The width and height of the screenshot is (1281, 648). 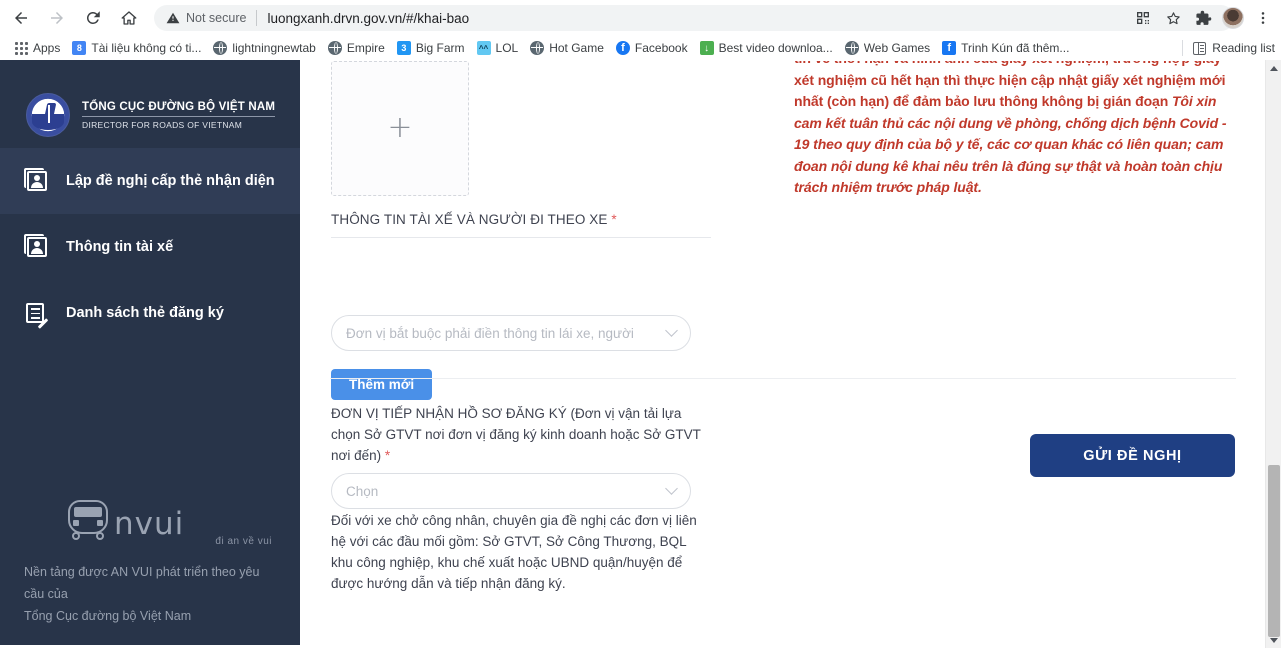 I want to click on bookmark-label: Hot Game, so click(x=576, y=48).